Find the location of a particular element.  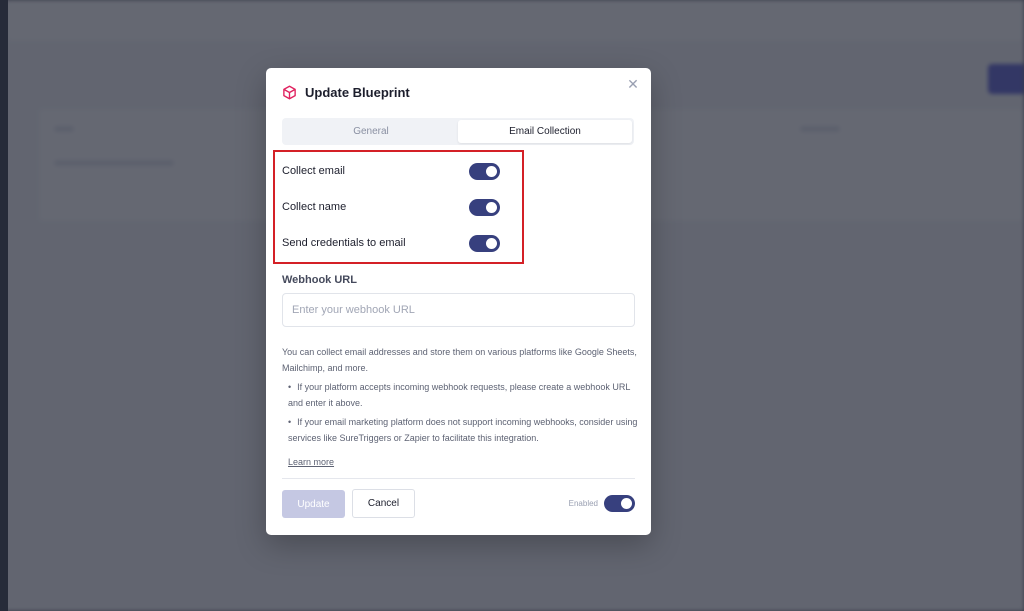

modal-header: Update Blueprint is located at coordinates (346, 92).